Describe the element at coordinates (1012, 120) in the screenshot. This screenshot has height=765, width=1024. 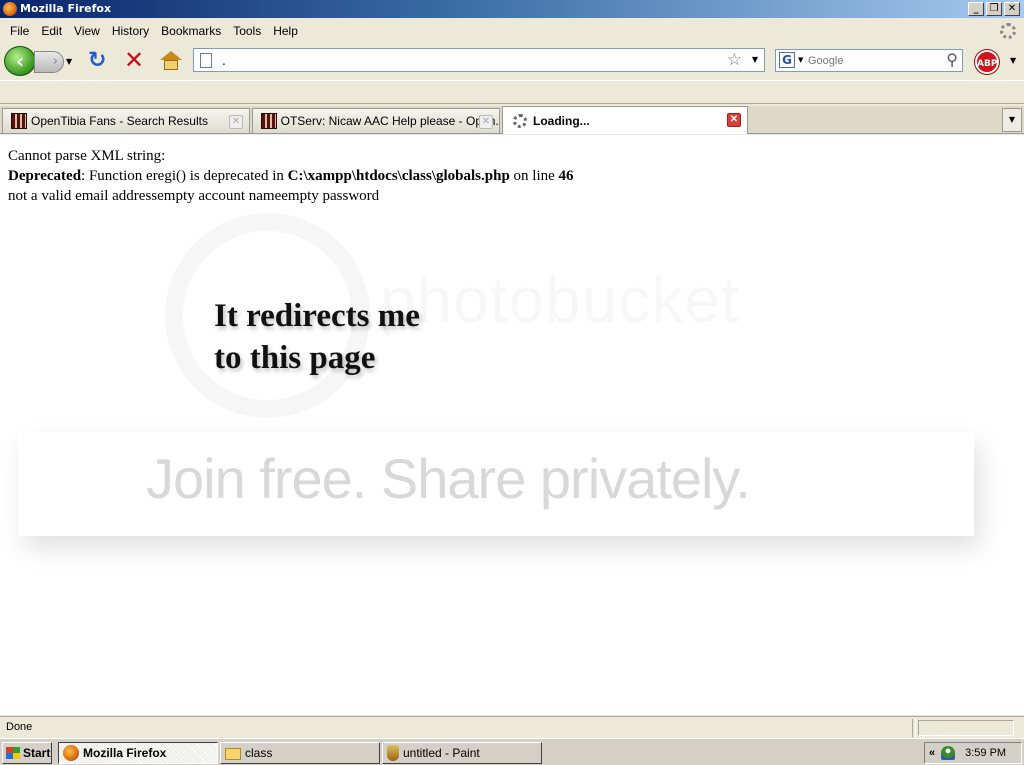
I see `list-all-tabs-button: ▼` at that location.